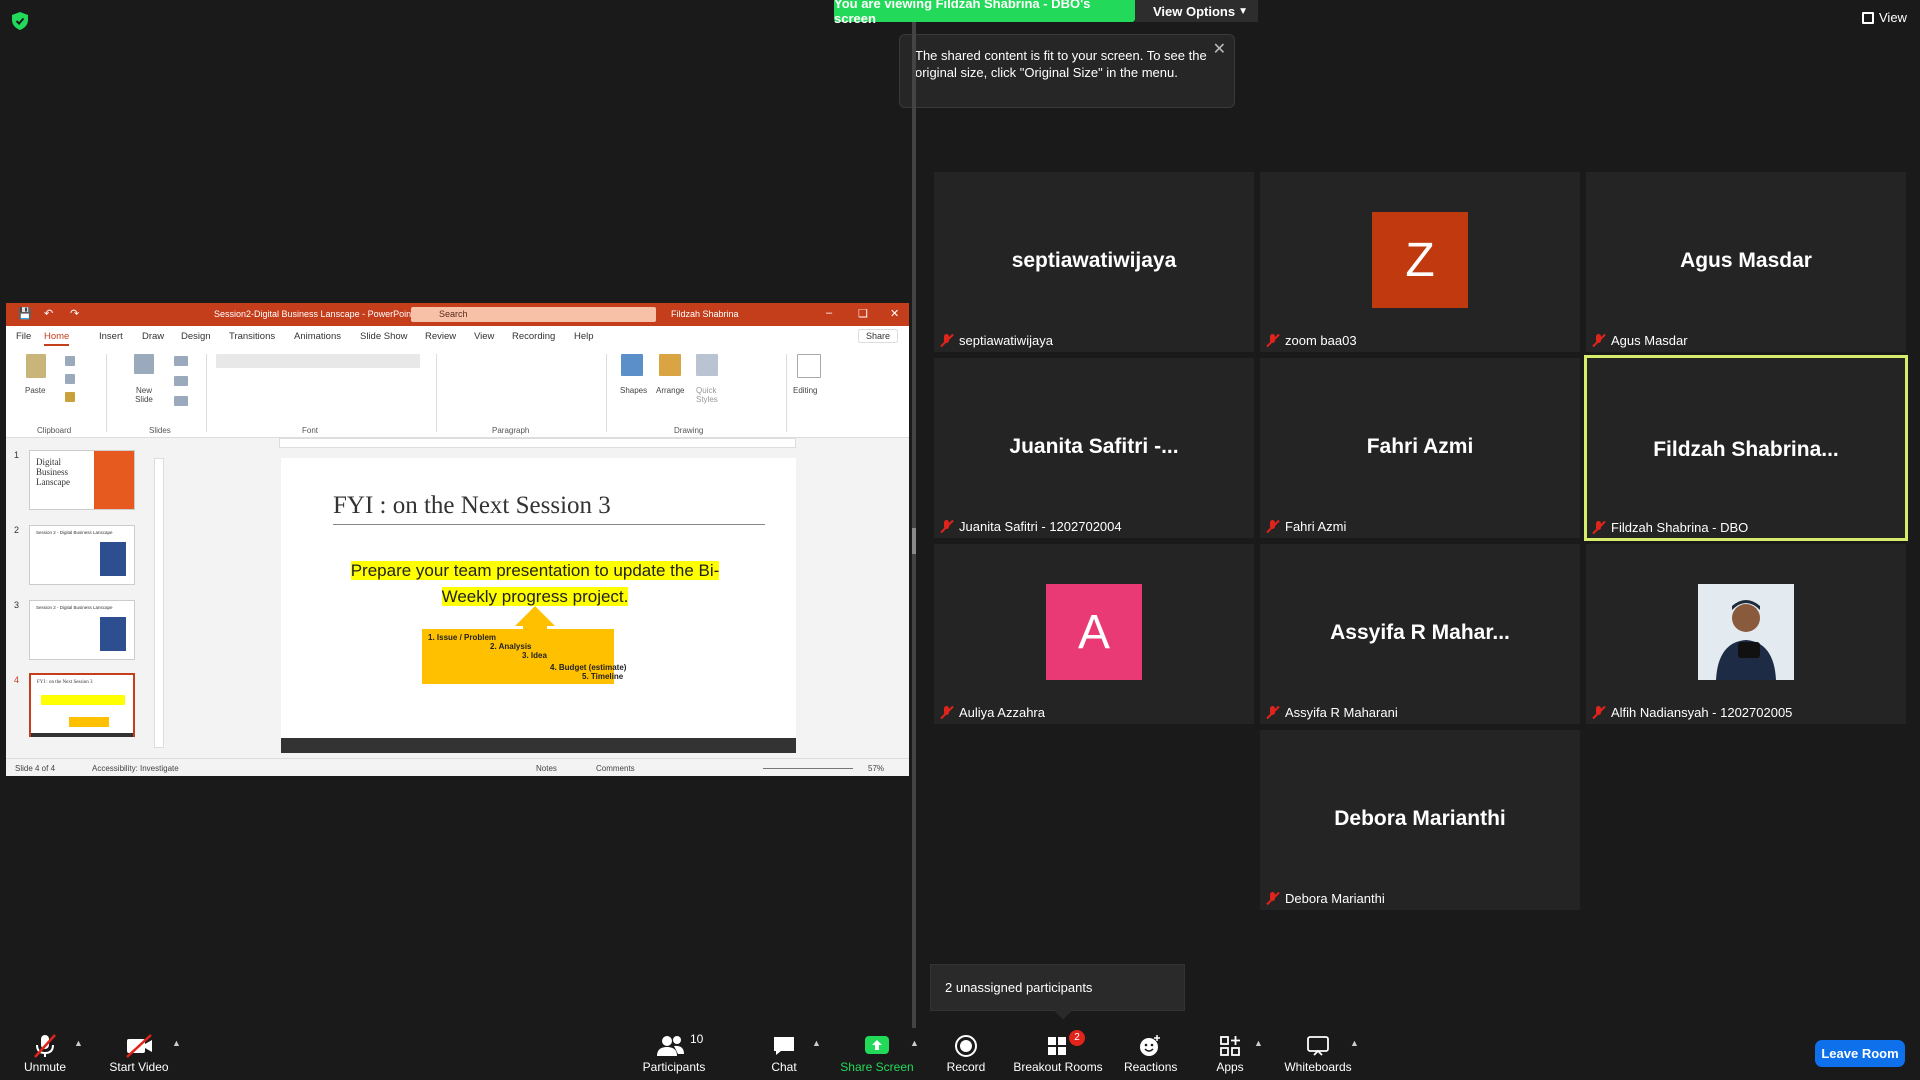 This screenshot has height=1080, width=1920. I want to click on section-icon, so click(181, 401).